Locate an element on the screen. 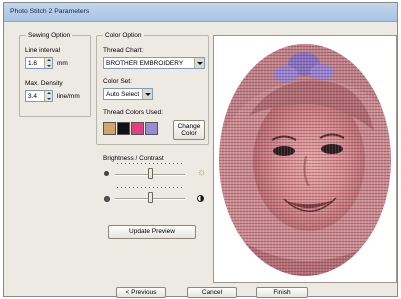 Image resolution: width=401 pixels, height=299 pixels. color-set-label: Color Set: is located at coordinates (117, 81).